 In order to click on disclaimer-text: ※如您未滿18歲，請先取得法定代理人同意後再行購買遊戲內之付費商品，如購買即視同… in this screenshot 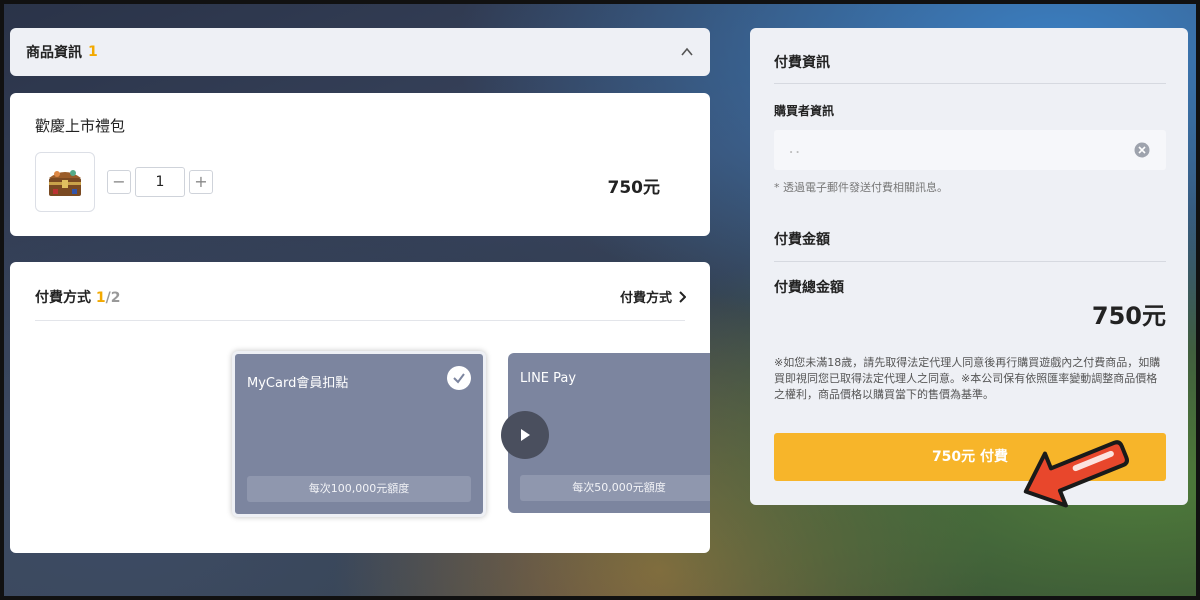, I will do `click(967, 378)`.